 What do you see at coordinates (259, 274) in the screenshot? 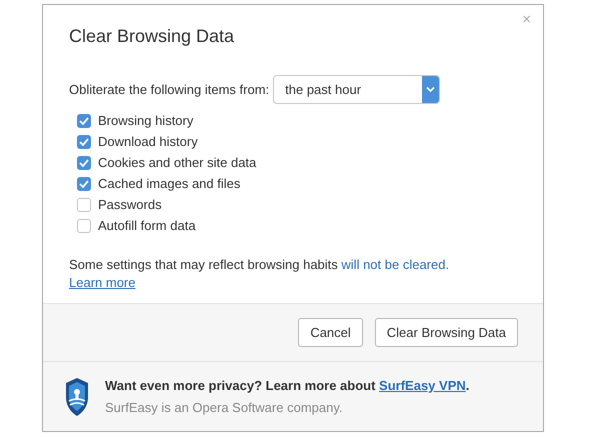
I see `note-text: Some settings that may reflect browsing habits will not be cleared. Learn more` at bounding box center [259, 274].